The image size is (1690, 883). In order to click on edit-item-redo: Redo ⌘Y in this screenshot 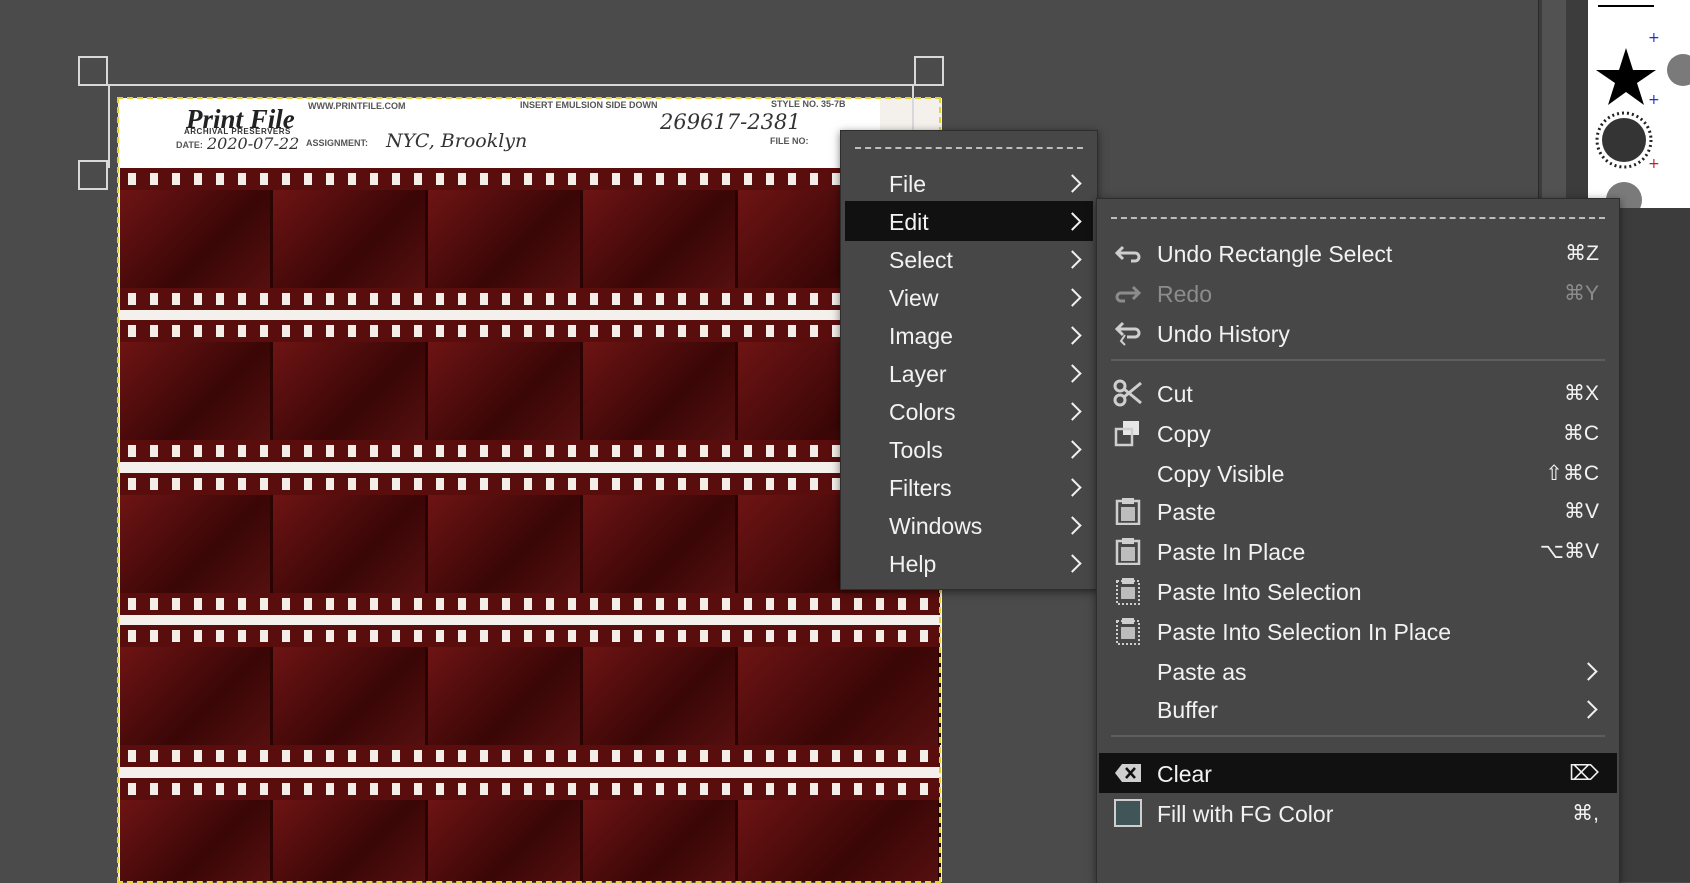, I will do `click(1358, 293)`.